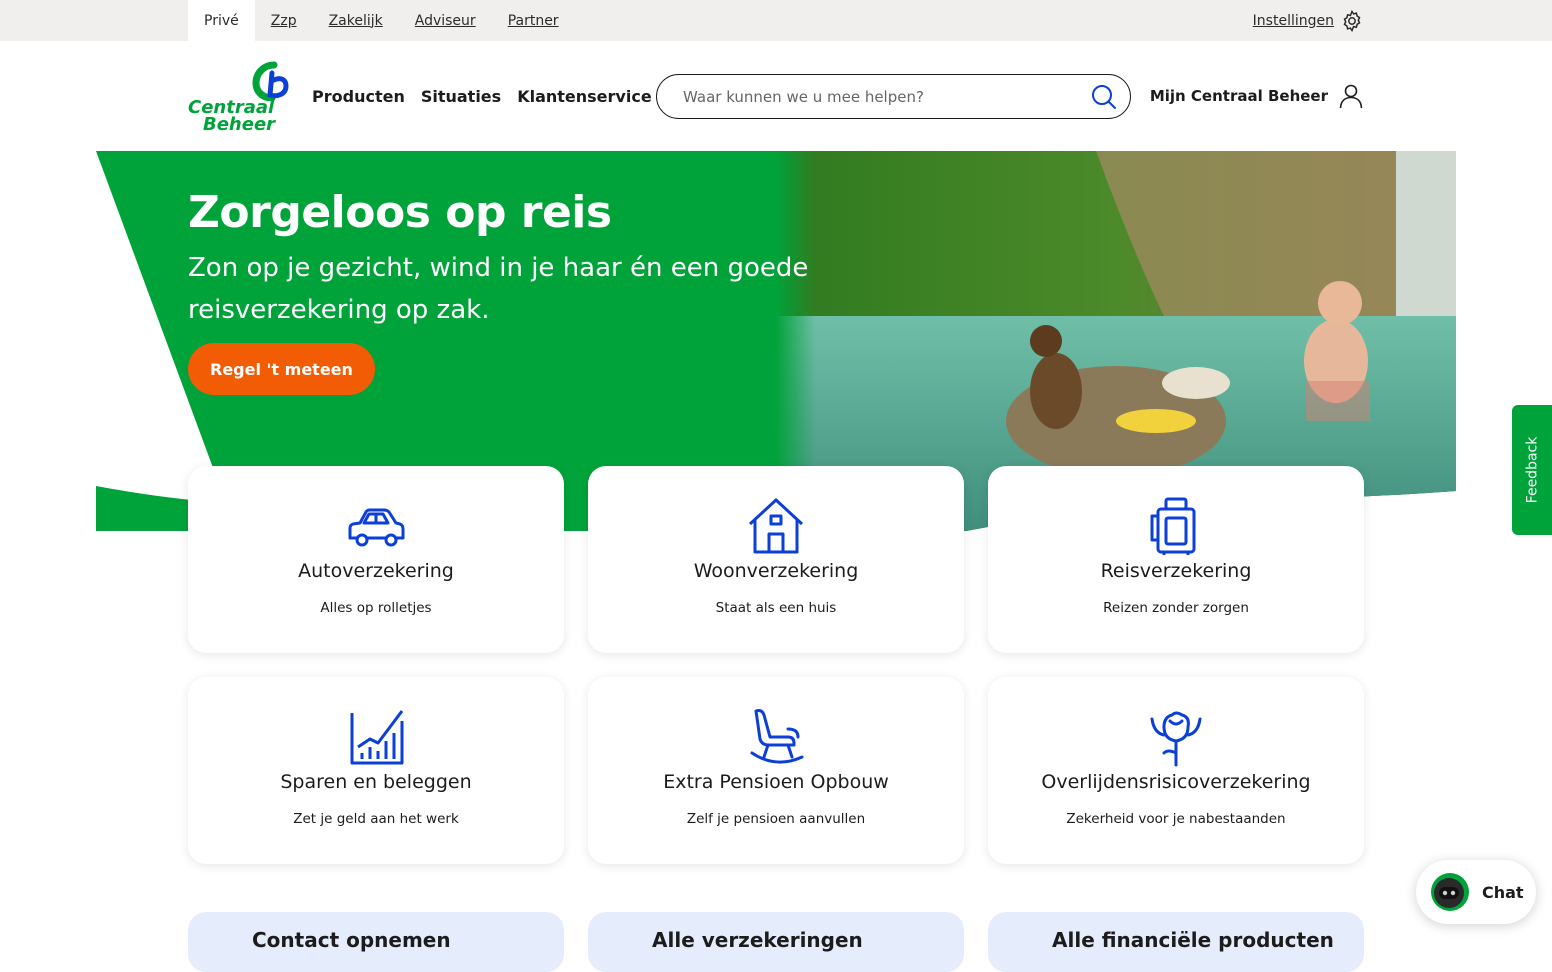  Describe the element at coordinates (1503, 892) in the screenshot. I see `chat-label: Chat` at that location.